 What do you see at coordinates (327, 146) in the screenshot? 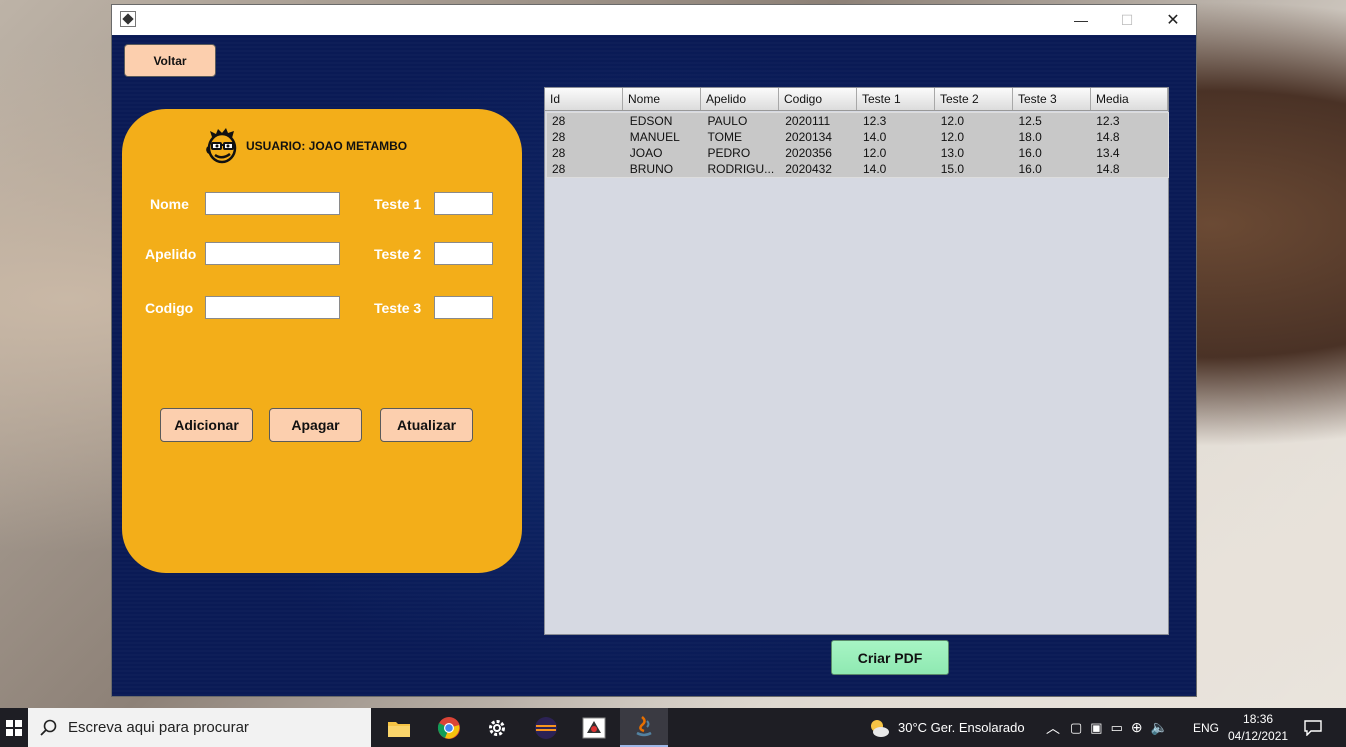
I see `user-name-label: USUARIO: JOAO METAMBO` at bounding box center [327, 146].